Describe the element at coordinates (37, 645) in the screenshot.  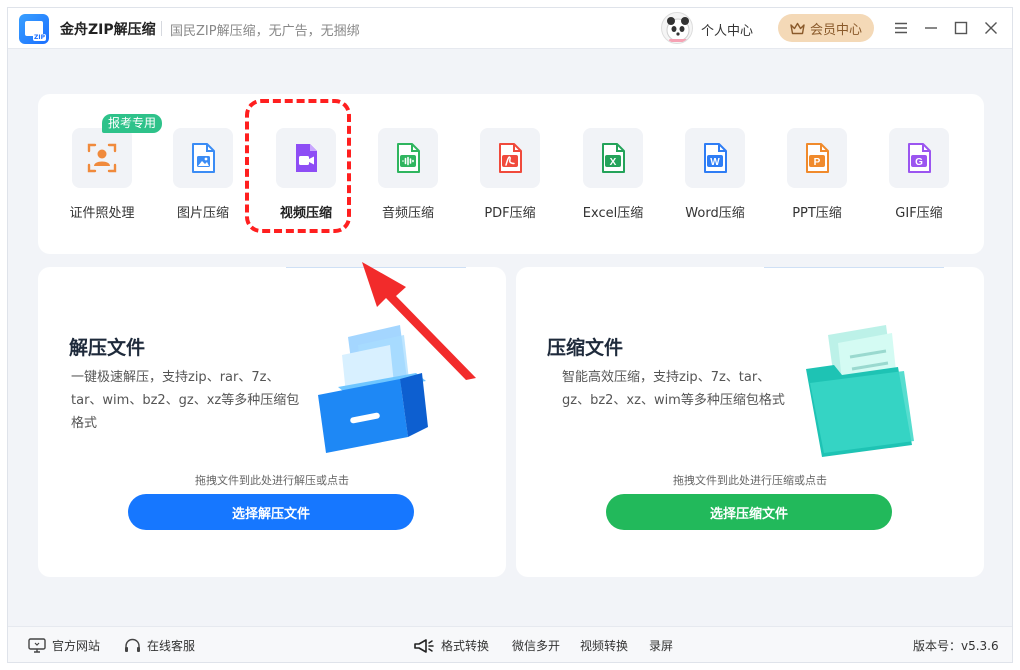
I see `monitor-icon` at that location.